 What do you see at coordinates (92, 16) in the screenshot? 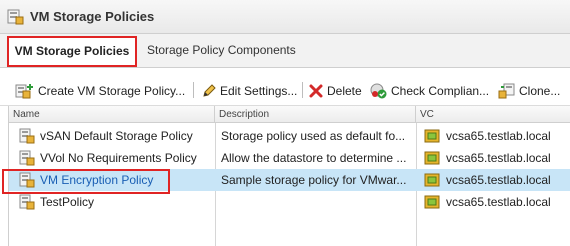
I see `window-title: VM Storage Policies` at bounding box center [92, 16].